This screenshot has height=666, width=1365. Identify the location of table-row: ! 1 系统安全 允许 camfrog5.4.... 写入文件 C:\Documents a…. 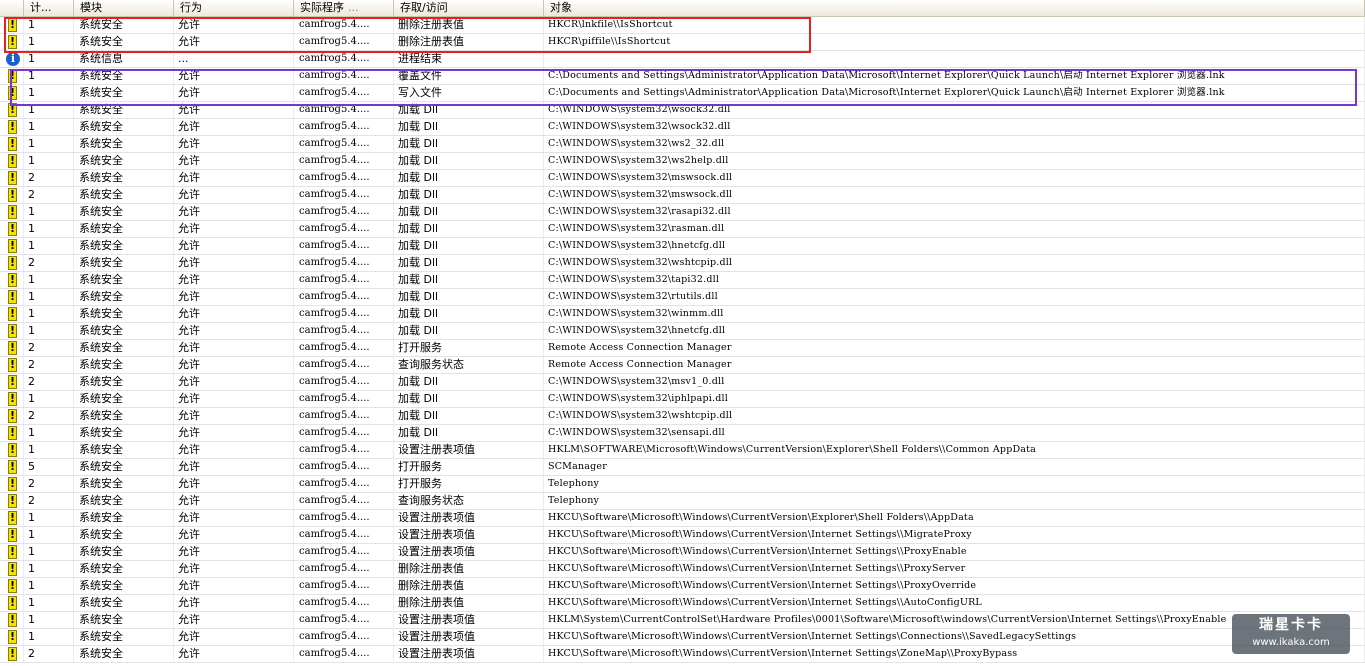
(682, 93).